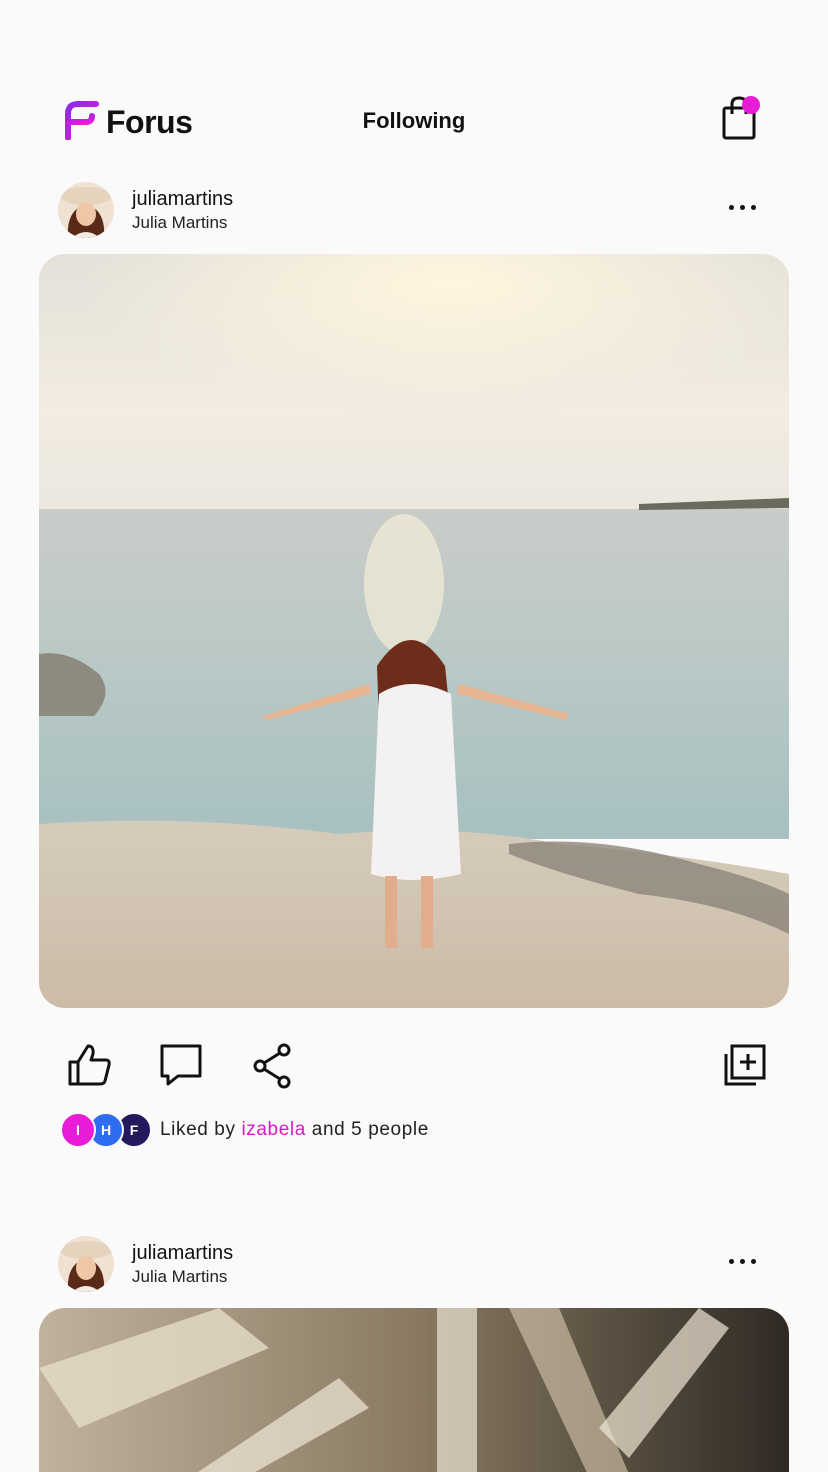  I want to click on notification-badge, so click(751, 105).